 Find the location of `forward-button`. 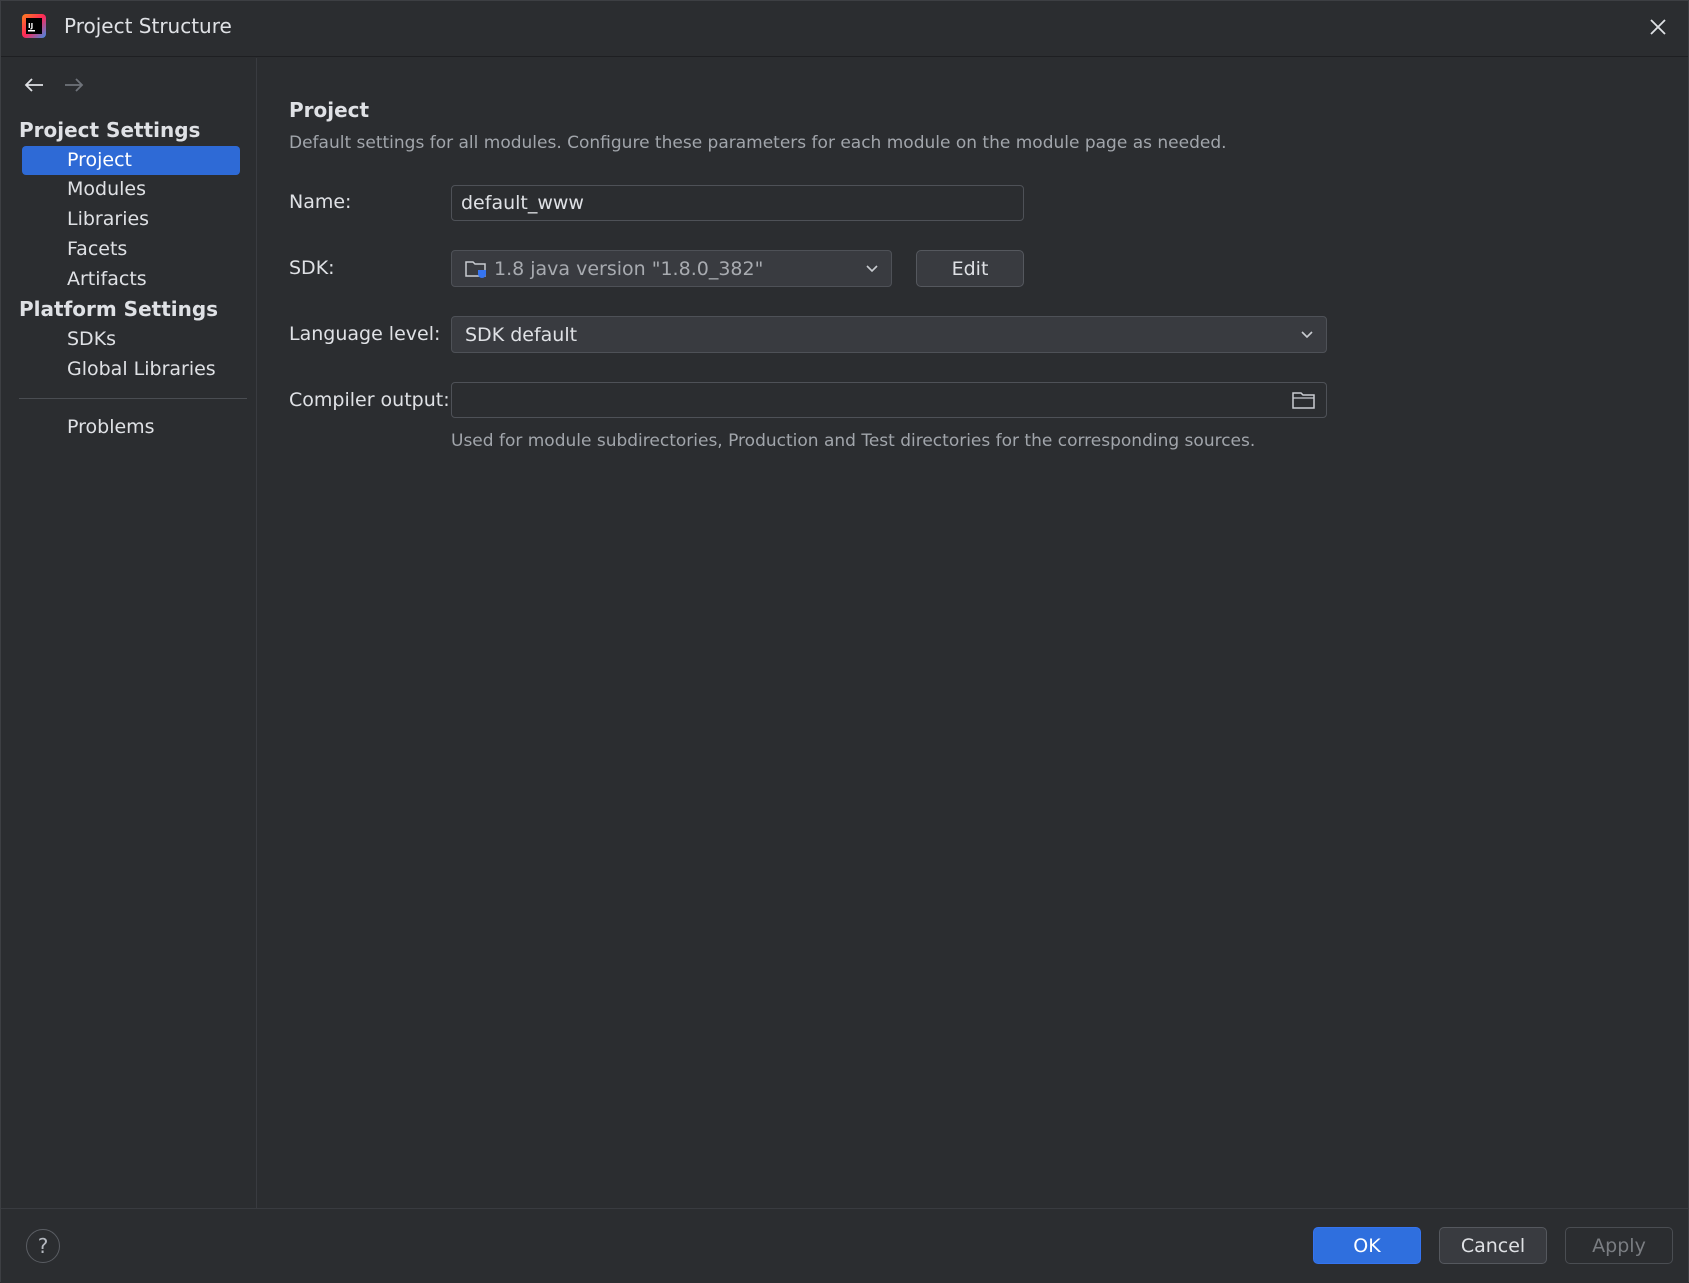

forward-button is located at coordinates (74, 85).